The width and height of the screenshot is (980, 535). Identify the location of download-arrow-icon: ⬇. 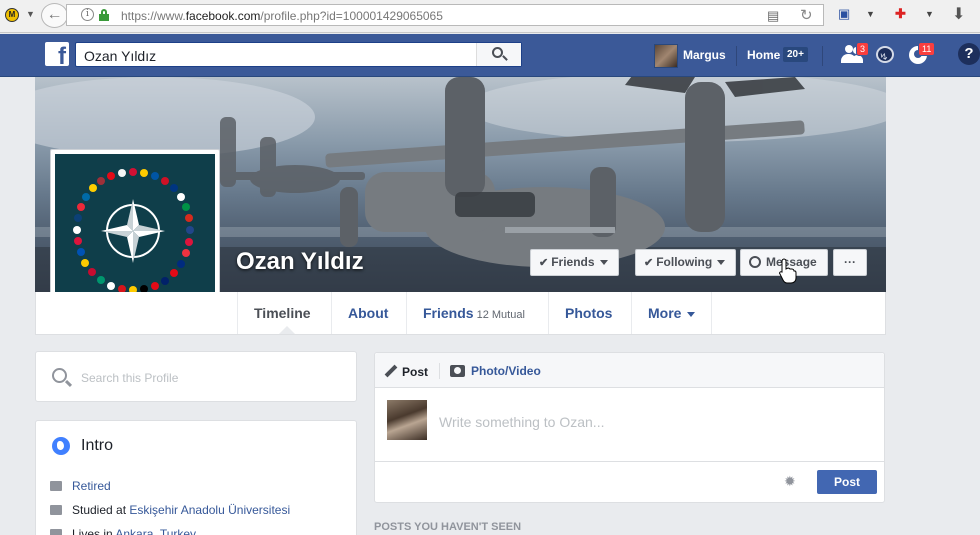
(958, 14).